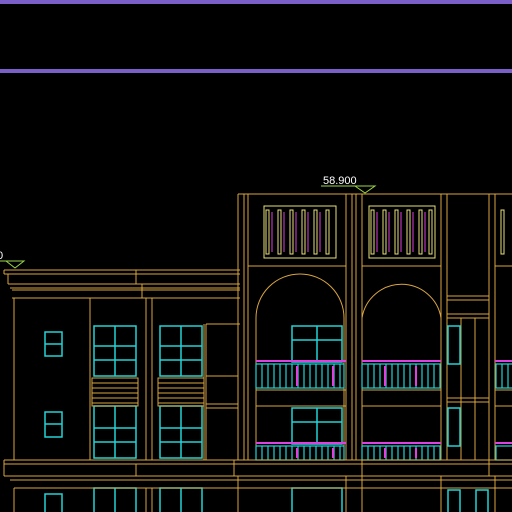 The height and width of the screenshot is (512, 512). Describe the element at coordinates (256, 71) in the screenshot. I see `mid-separator-band` at that location.